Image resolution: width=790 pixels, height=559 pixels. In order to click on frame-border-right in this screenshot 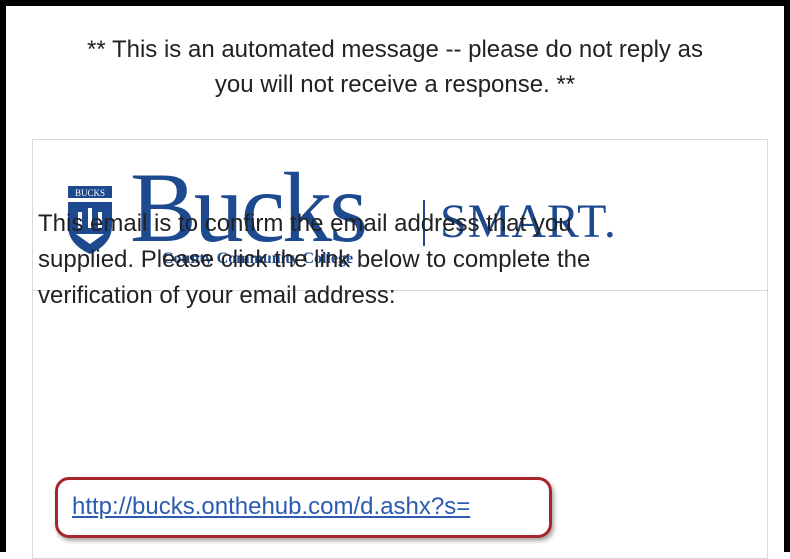, I will do `click(787, 276)`.